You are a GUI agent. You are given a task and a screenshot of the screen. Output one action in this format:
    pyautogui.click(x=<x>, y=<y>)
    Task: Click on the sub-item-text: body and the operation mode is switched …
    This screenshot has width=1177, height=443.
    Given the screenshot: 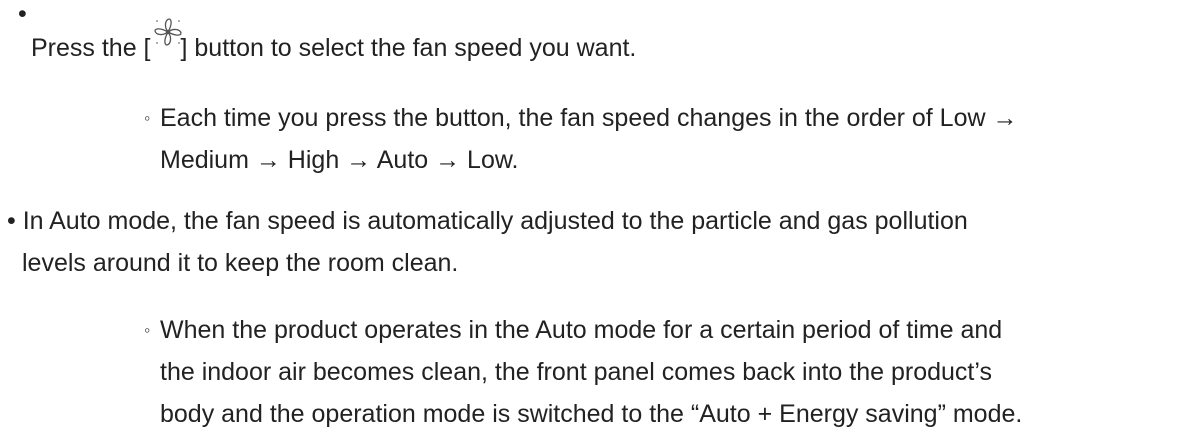 What is the action you would take?
    pyautogui.click(x=591, y=414)
    